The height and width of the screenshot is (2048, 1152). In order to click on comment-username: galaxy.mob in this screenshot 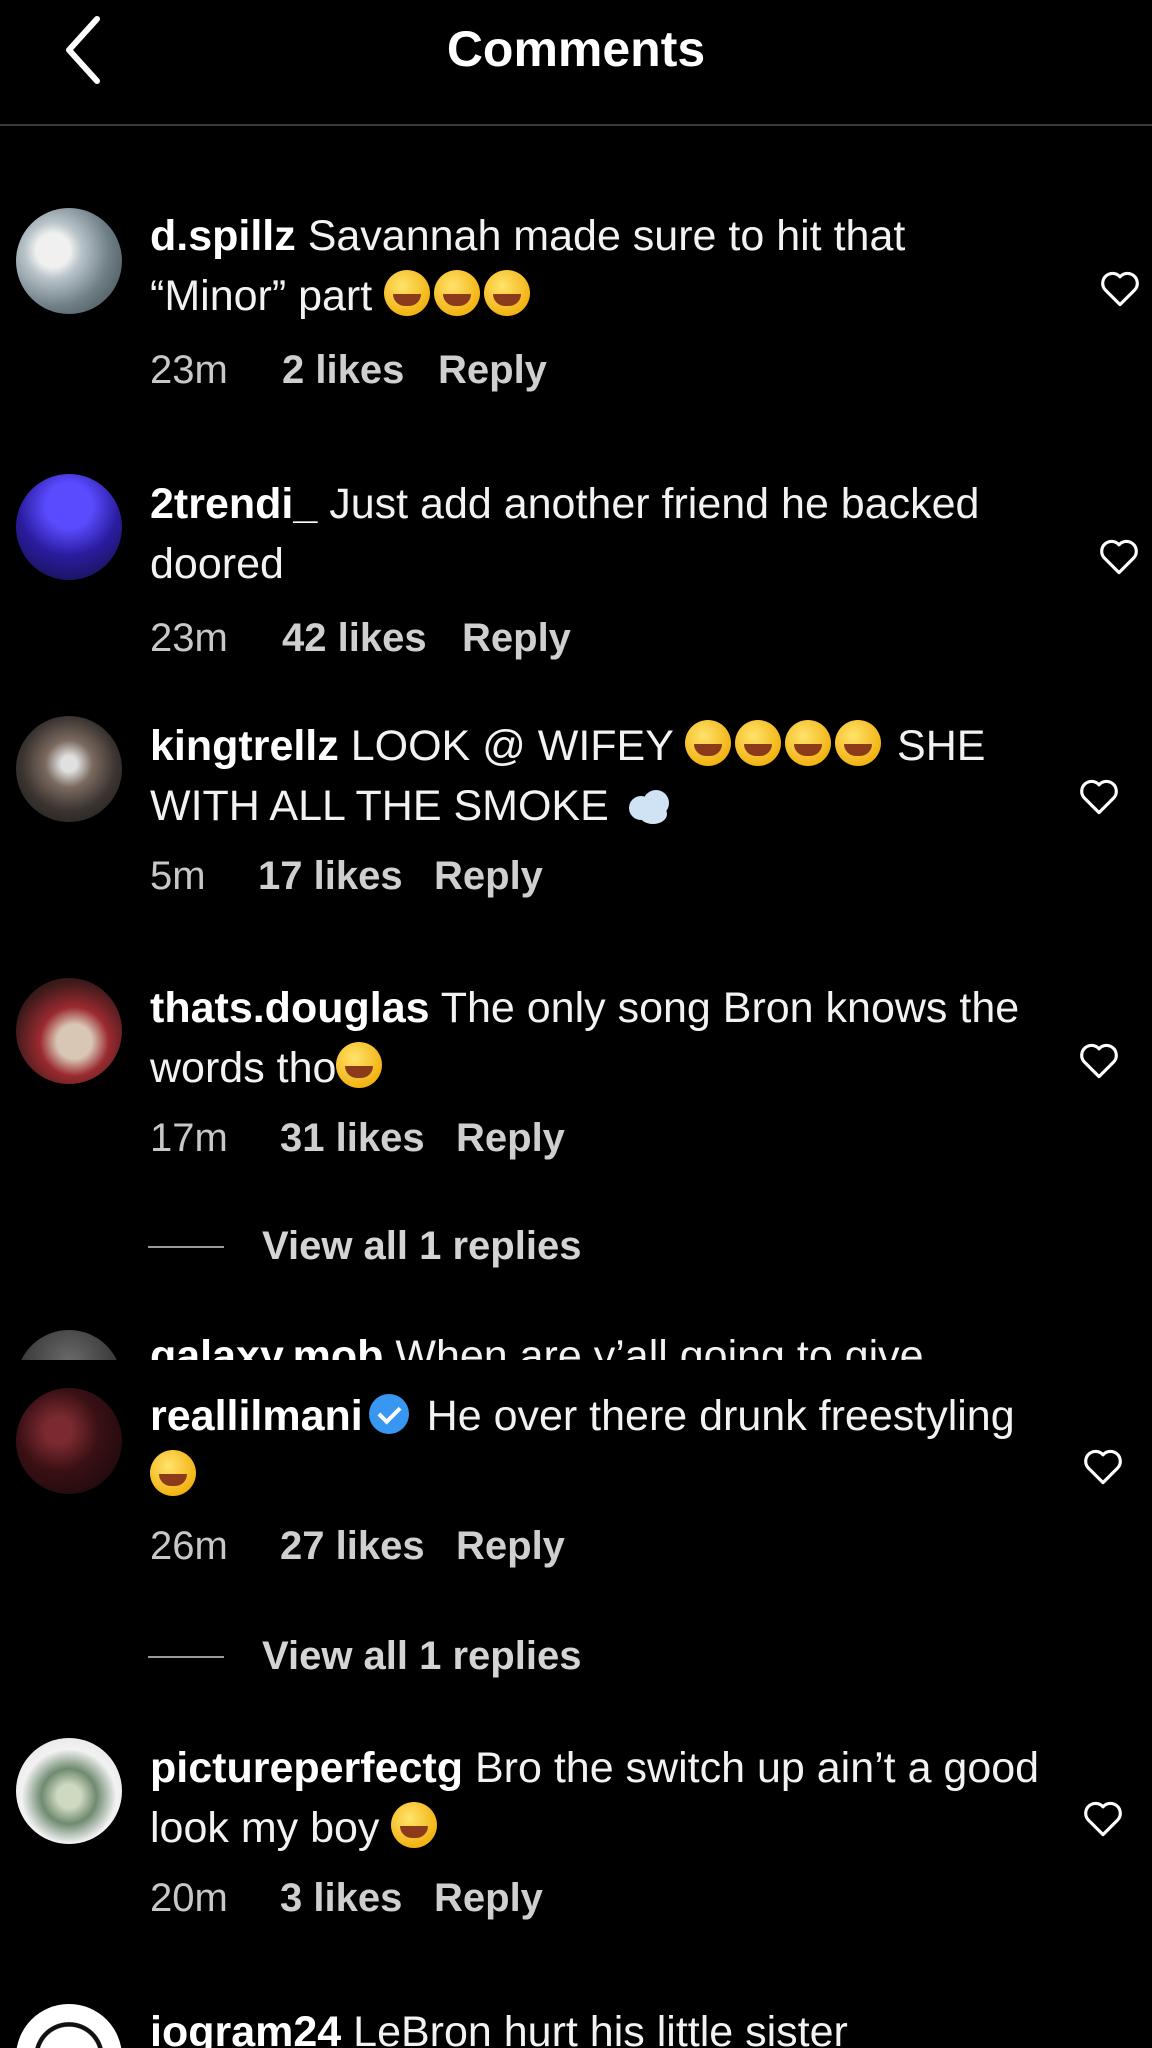, I will do `click(266, 1346)`.